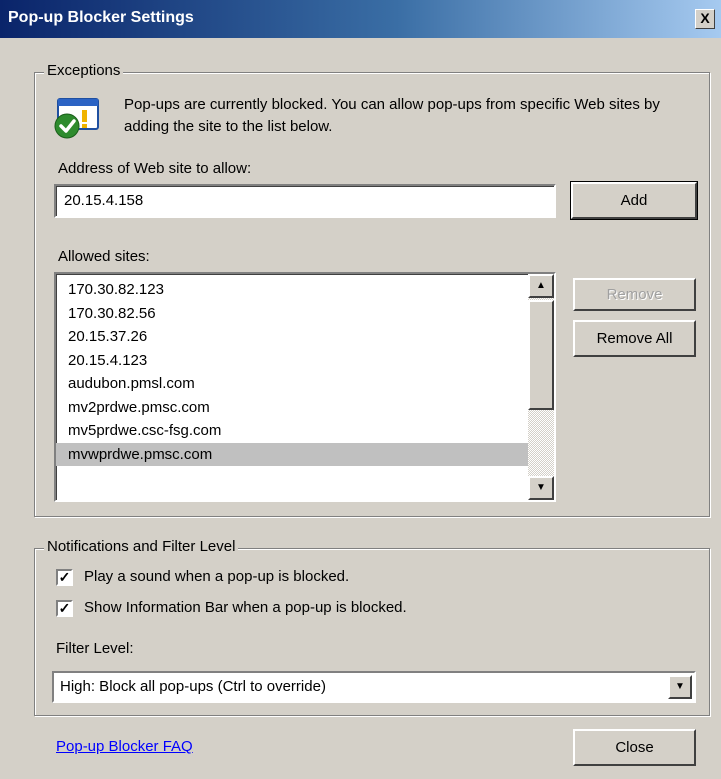 Image resolution: width=721 pixels, height=779 pixels. Describe the element at coordinates (77, 118) in the screenshot. I see `shield-check-icon` at that location.